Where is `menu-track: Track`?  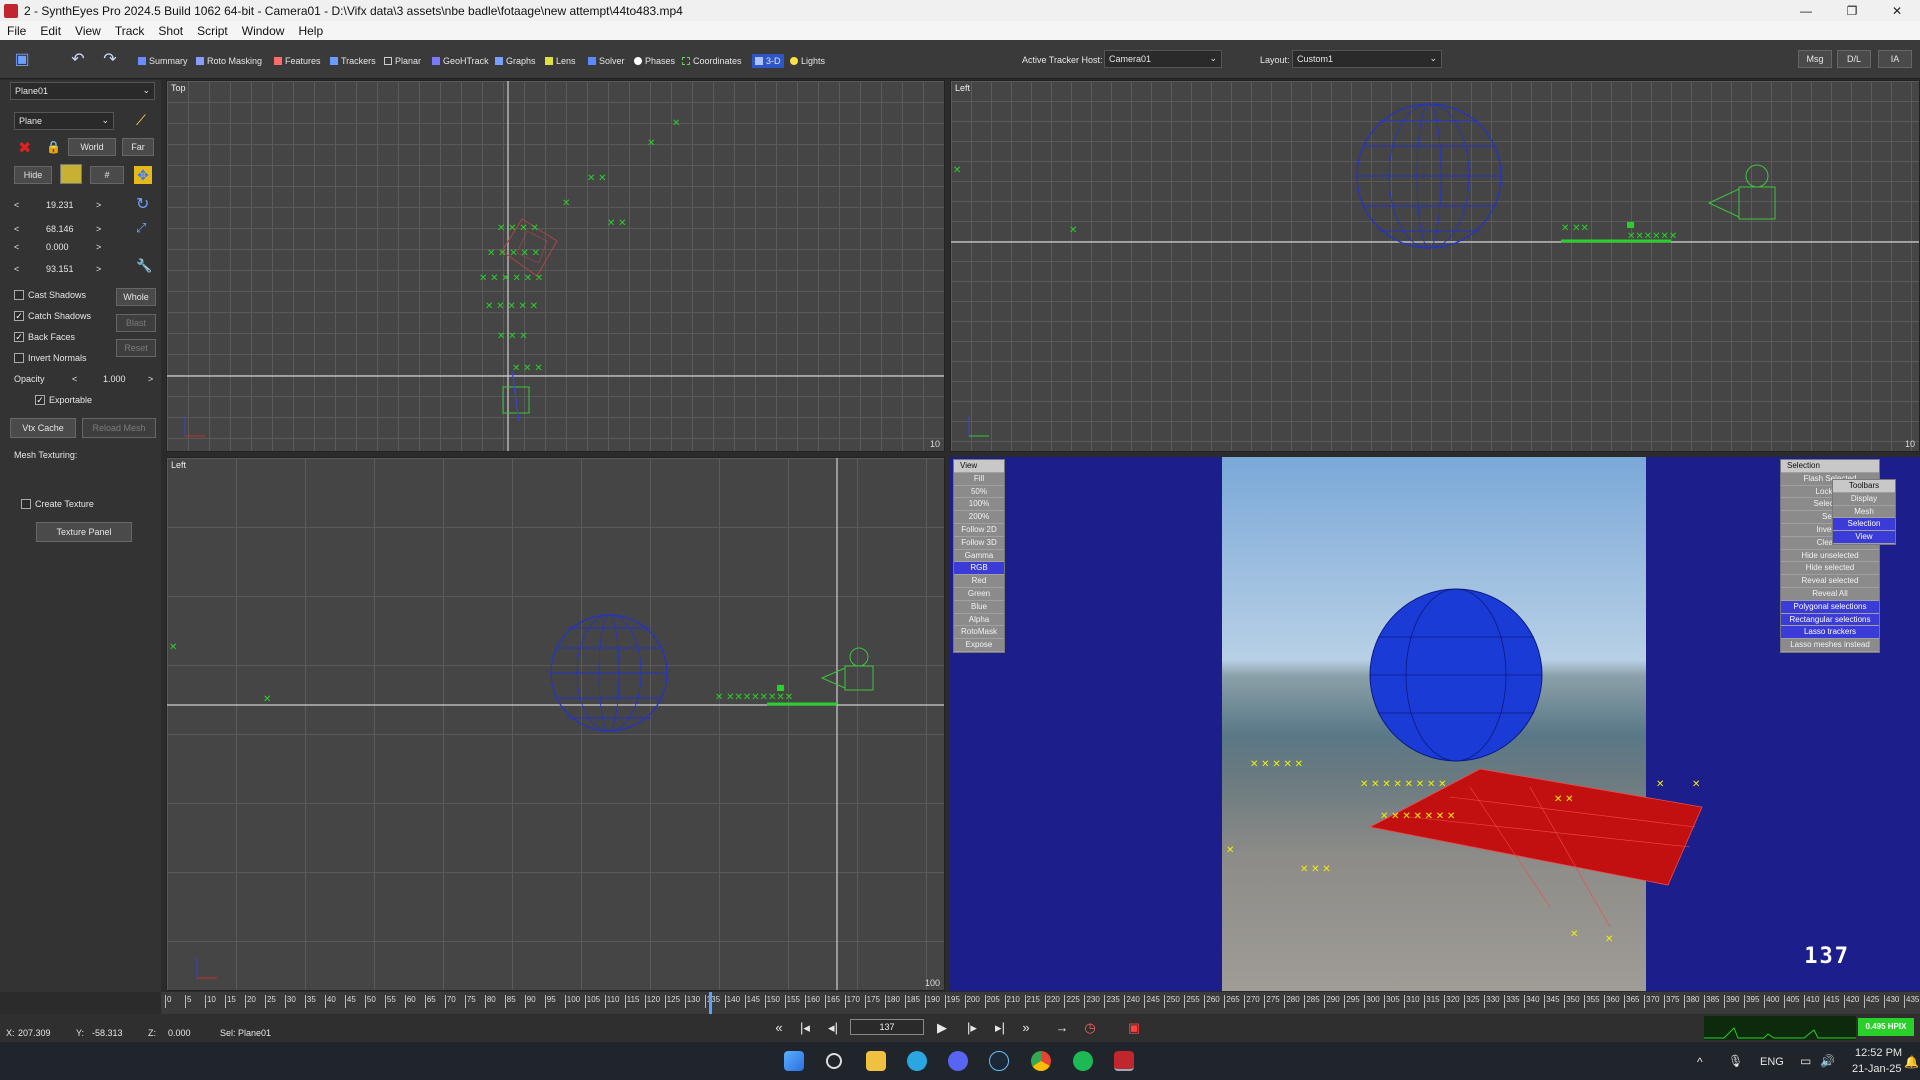
menu-track: Track is located at coordinates (130, 31).